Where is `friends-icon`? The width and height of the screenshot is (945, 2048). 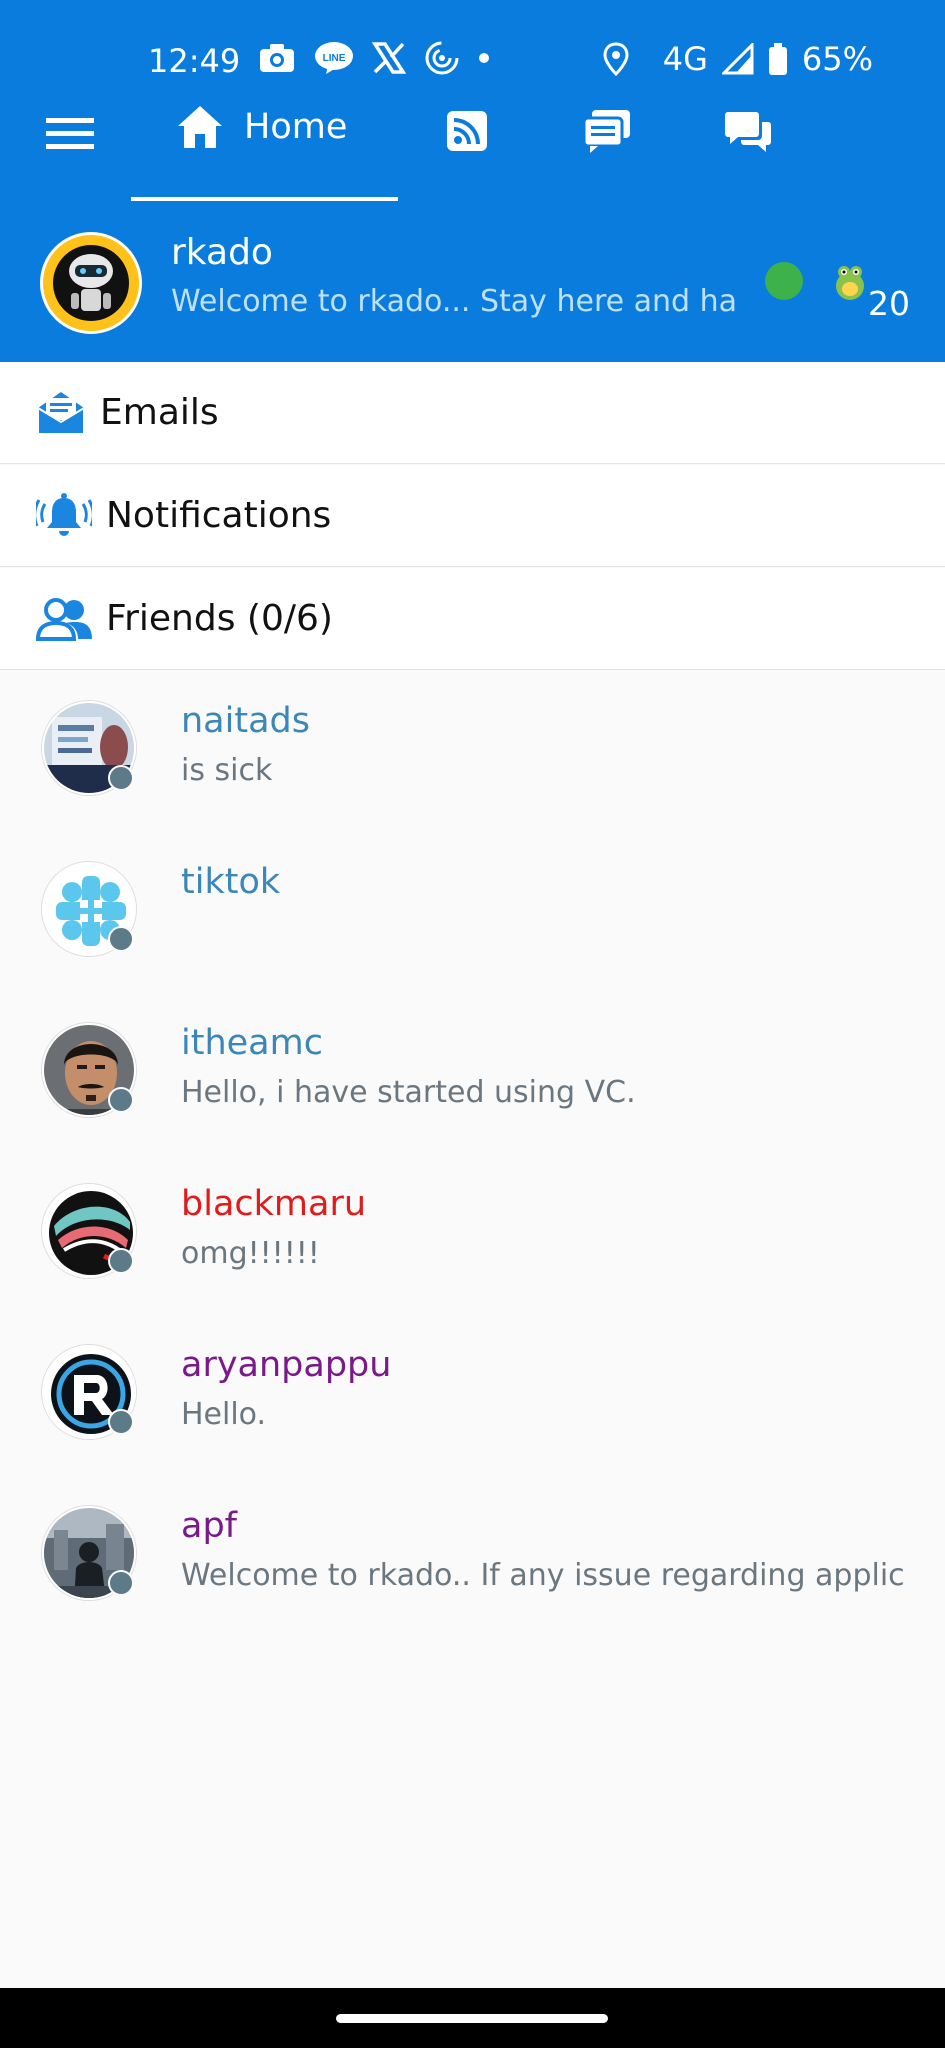 friends-icon is located at coordinates (64, 619).